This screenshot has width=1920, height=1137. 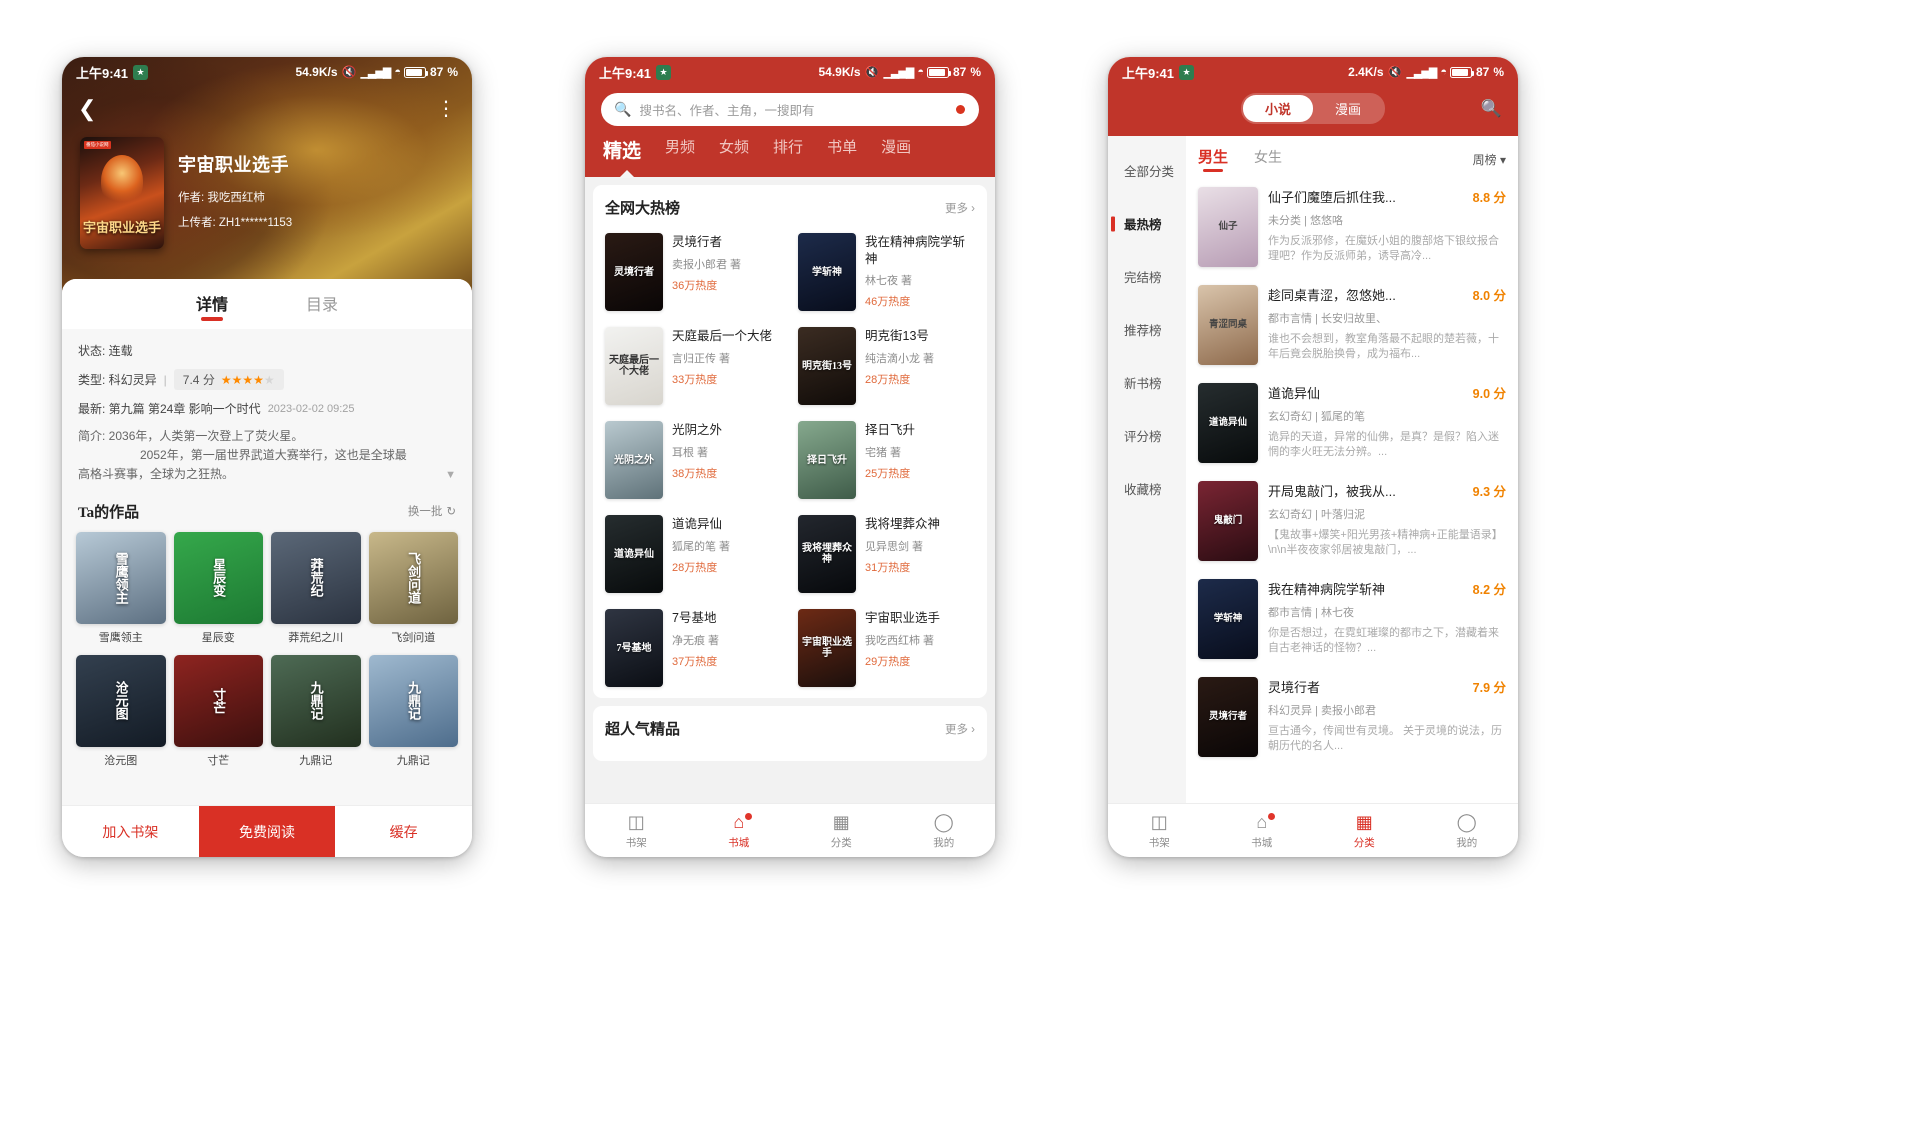 What do you see at coordinates (1348, 108) in the screenshot?
I see `segment-comic: 漫画` at bounding box center [1348, 108].